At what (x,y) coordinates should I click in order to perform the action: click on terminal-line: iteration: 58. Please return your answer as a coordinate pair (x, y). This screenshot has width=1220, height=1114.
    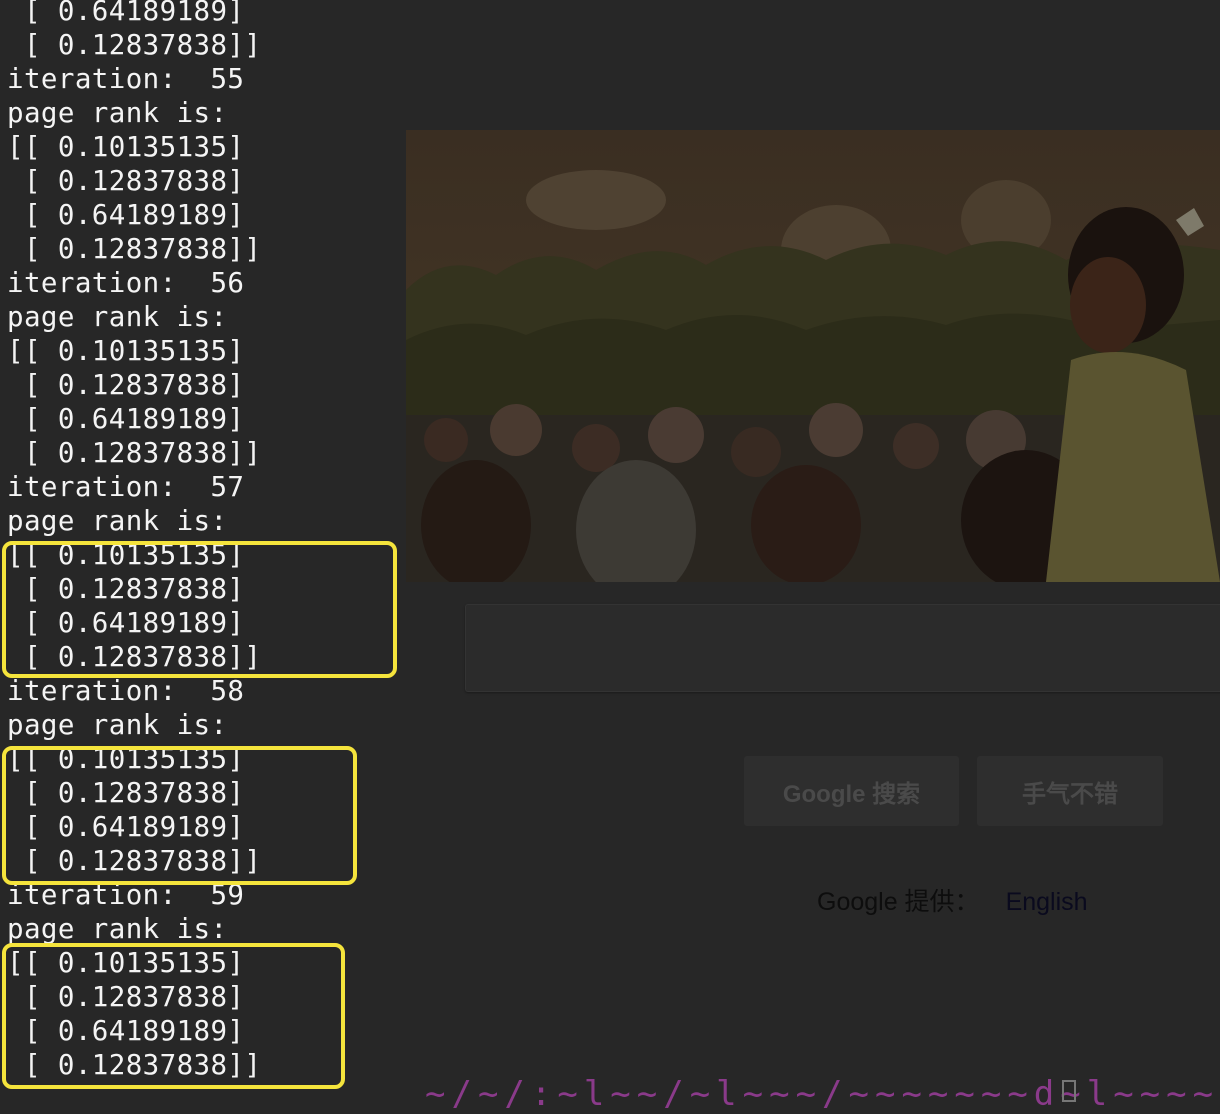
    Looking at the image, I should click on (126, 691).